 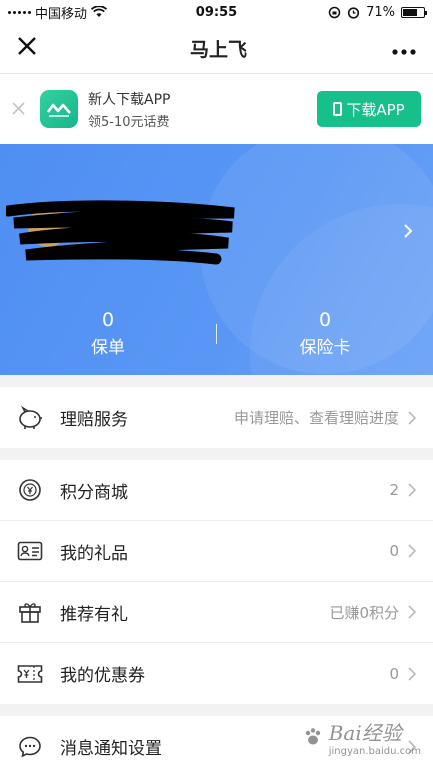 I want to click on download-button-label: 下载APP, so click(x=375, y=109).